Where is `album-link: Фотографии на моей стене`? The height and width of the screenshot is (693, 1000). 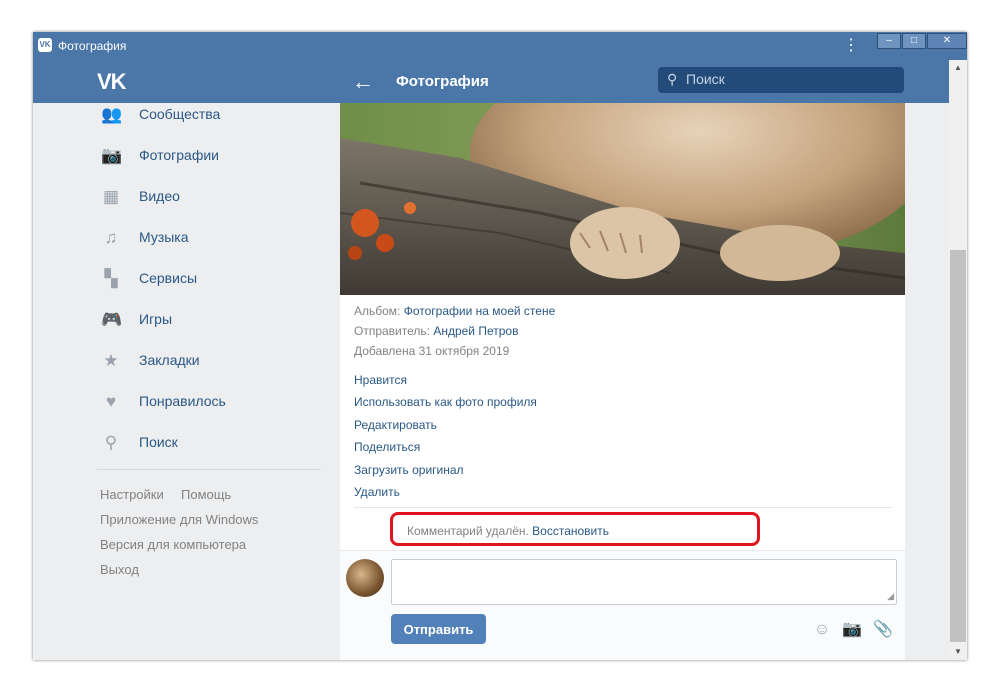
album-link: Фотографии на моей стене is located at coordinates (480, 311).